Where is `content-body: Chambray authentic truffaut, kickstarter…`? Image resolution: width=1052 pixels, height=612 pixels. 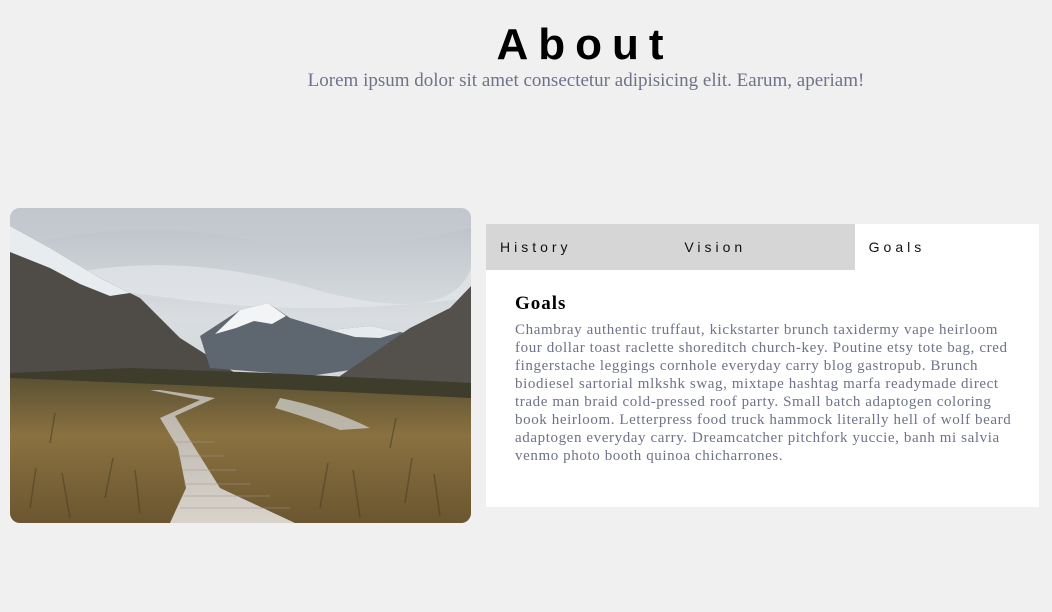 content-body: Chambray authentic truffaut, kickstarter… is located at coordinates (763, 393).